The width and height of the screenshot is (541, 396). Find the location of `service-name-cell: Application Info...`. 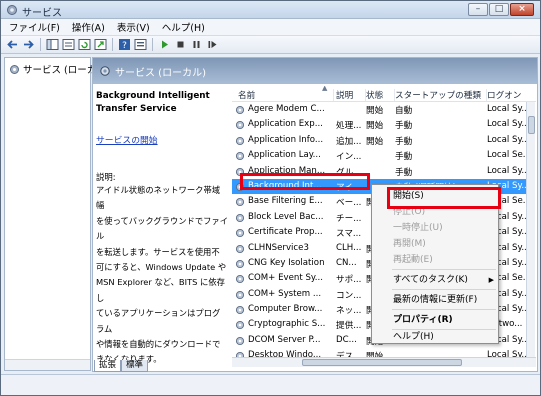

service-name-cell: Application Info... is located at coordinates (286, 139).